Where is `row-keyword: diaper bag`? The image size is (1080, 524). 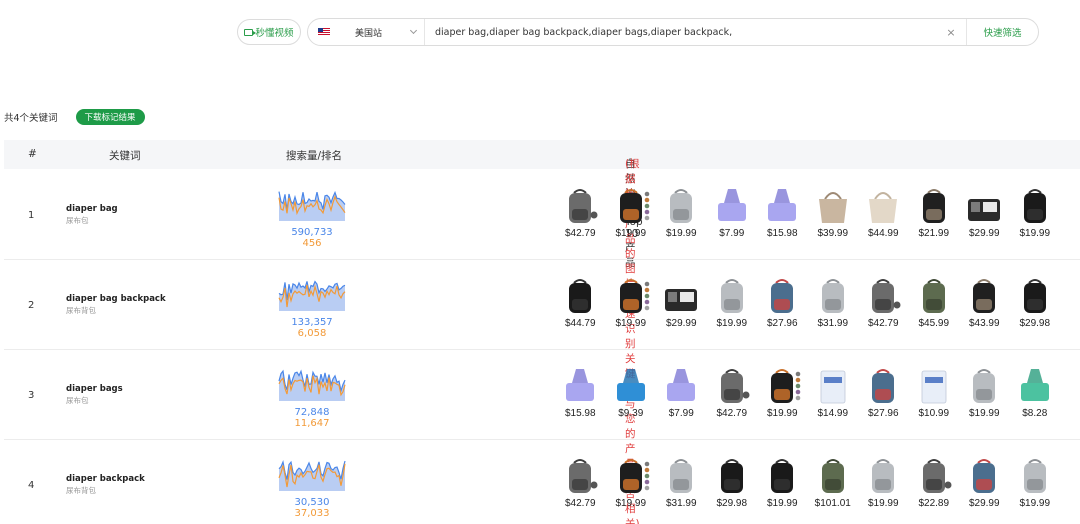 row-keyword: diaper bag is located at coordinates (92, 209).